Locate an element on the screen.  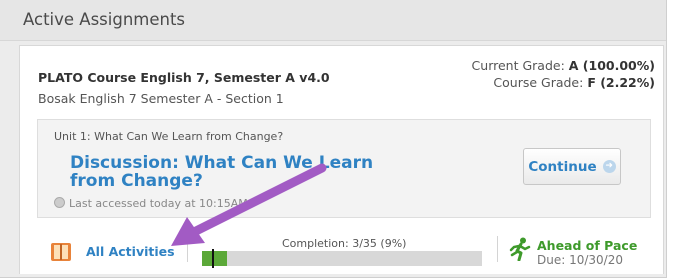
current-grade-value: A (100.00%) is located at coordinates (611, 65).